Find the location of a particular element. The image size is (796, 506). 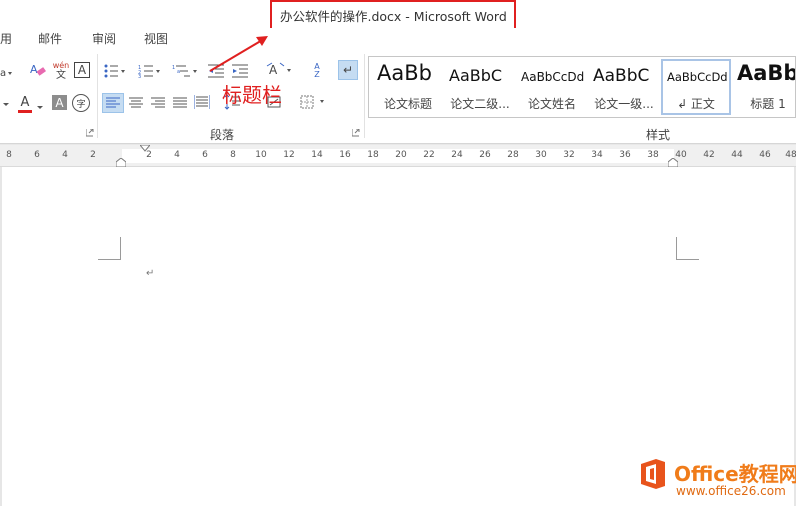

character-shading-icon: A is located at coordinates (59, 102).